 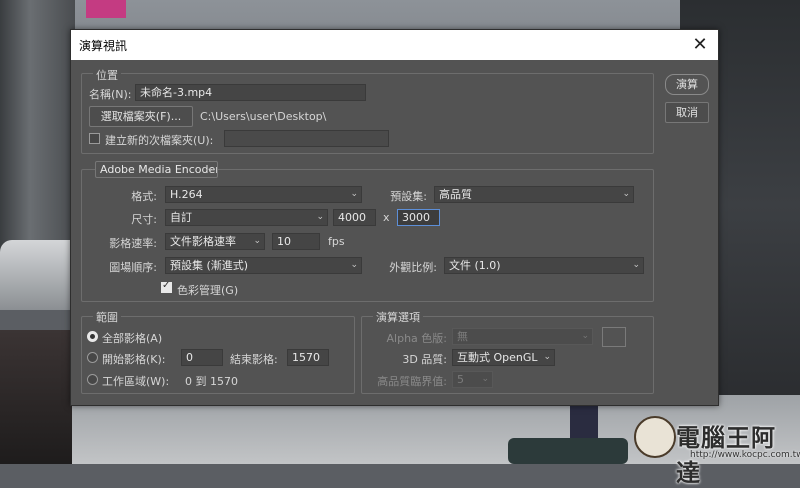 What do you see at coordinates (92, 336) in the screenshot?
I see `all-frames-radio` at bounding box center [92, 336].